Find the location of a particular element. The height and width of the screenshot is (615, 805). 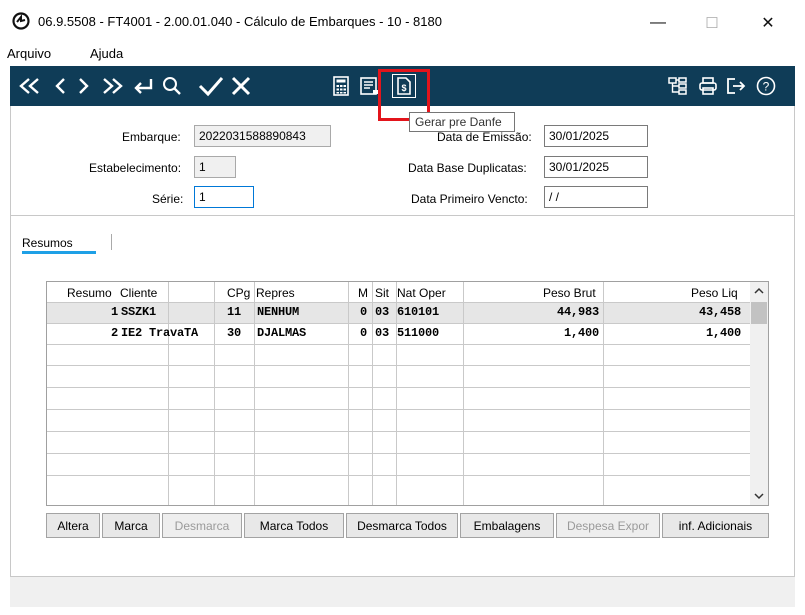

embarque-label: Embarque: is located at coordinates (151, 137).